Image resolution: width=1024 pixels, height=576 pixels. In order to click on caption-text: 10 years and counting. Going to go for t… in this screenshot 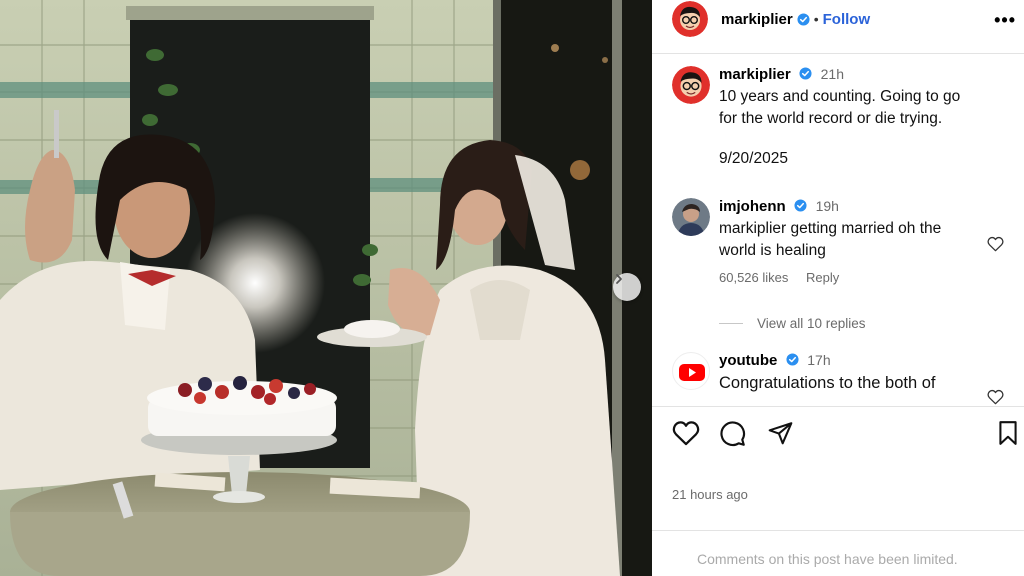, I will do `click(840, 107)`.